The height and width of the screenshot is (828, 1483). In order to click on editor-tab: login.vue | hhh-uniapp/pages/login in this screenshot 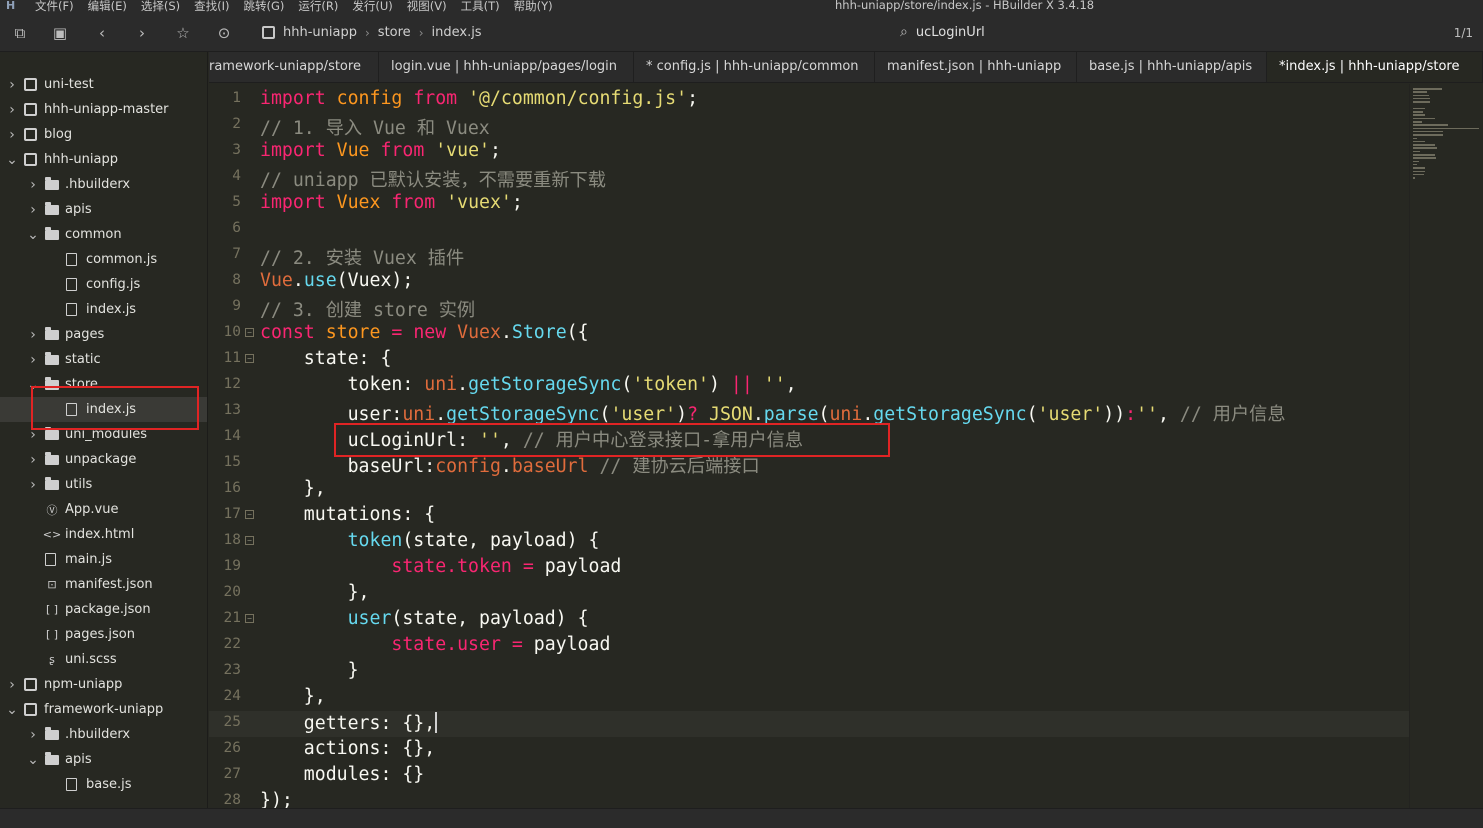, I will do `click(506, 67)`.